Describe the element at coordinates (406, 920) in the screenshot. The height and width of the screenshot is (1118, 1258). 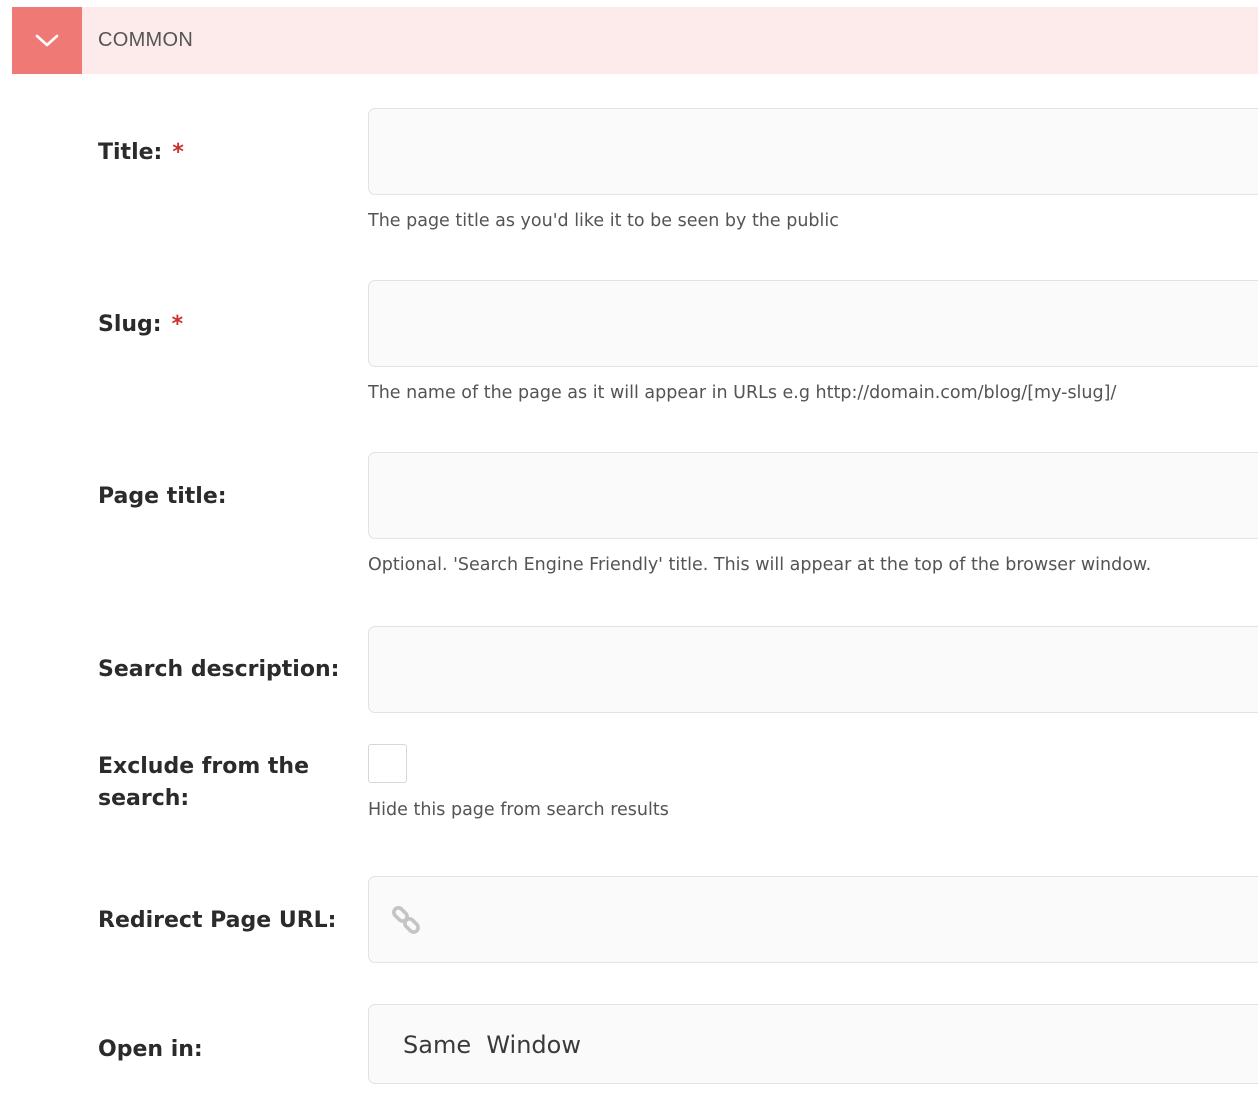
I see `link-icon` at that location.